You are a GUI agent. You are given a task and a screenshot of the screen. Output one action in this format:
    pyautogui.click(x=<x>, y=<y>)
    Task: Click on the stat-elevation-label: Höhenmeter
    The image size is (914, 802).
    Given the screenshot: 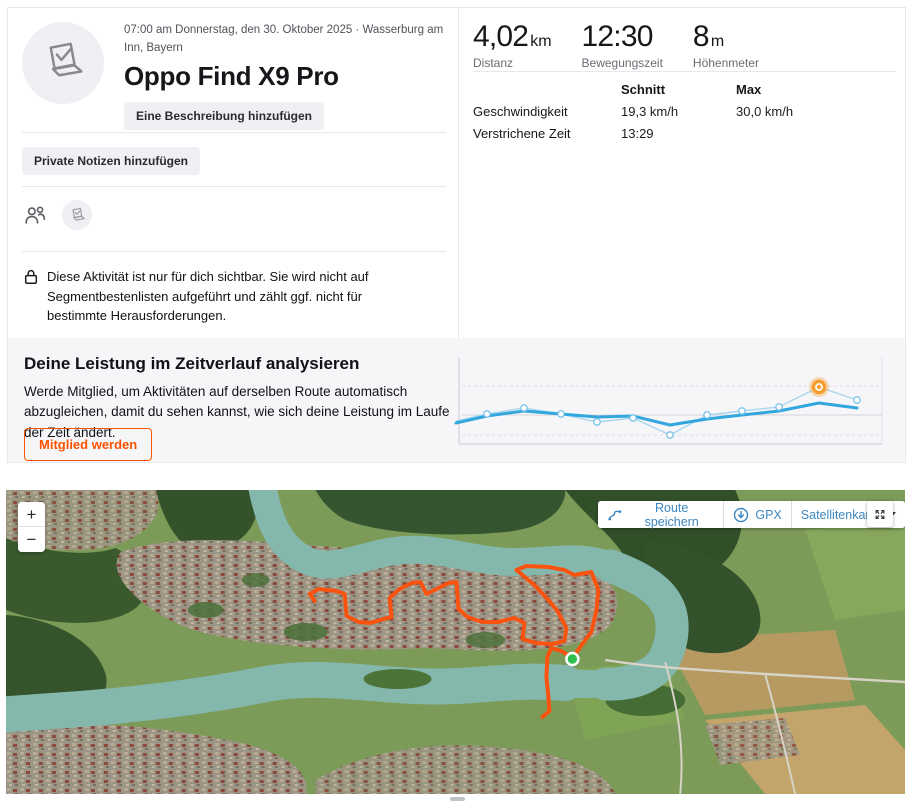 What is the action you would take?
    pyautogui.click(x=725, y=63)
    